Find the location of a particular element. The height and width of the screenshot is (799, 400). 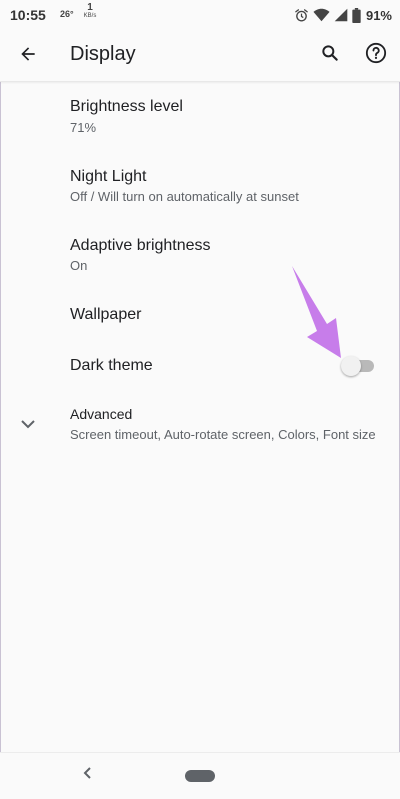

battery-percent: 91% is located at coordinates (378, 15).